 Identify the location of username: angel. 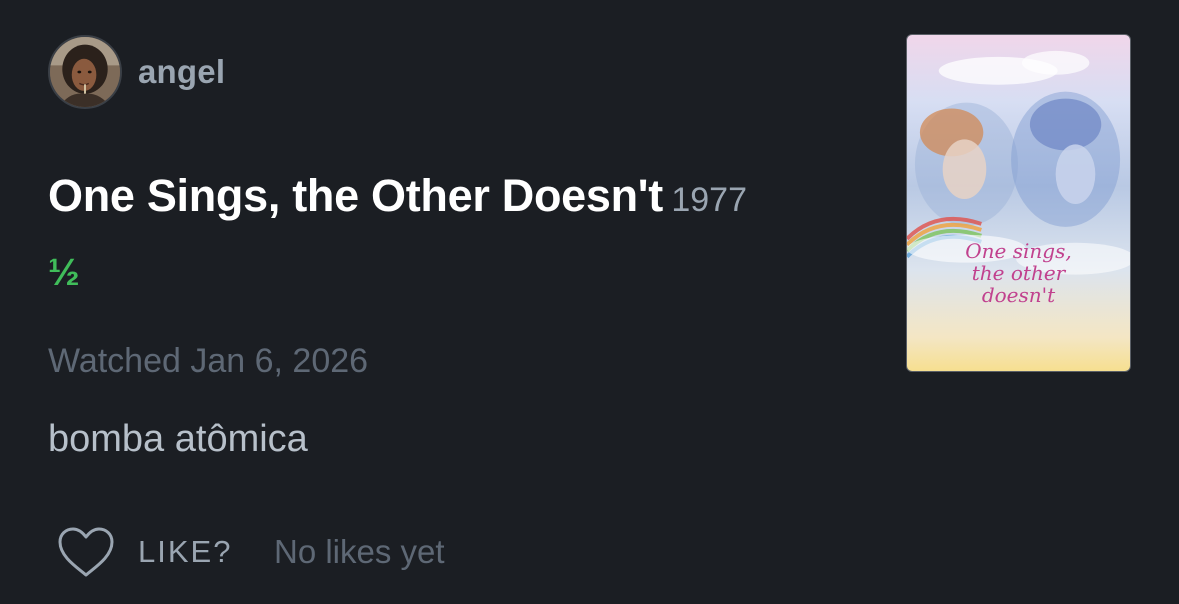
(181, 72).